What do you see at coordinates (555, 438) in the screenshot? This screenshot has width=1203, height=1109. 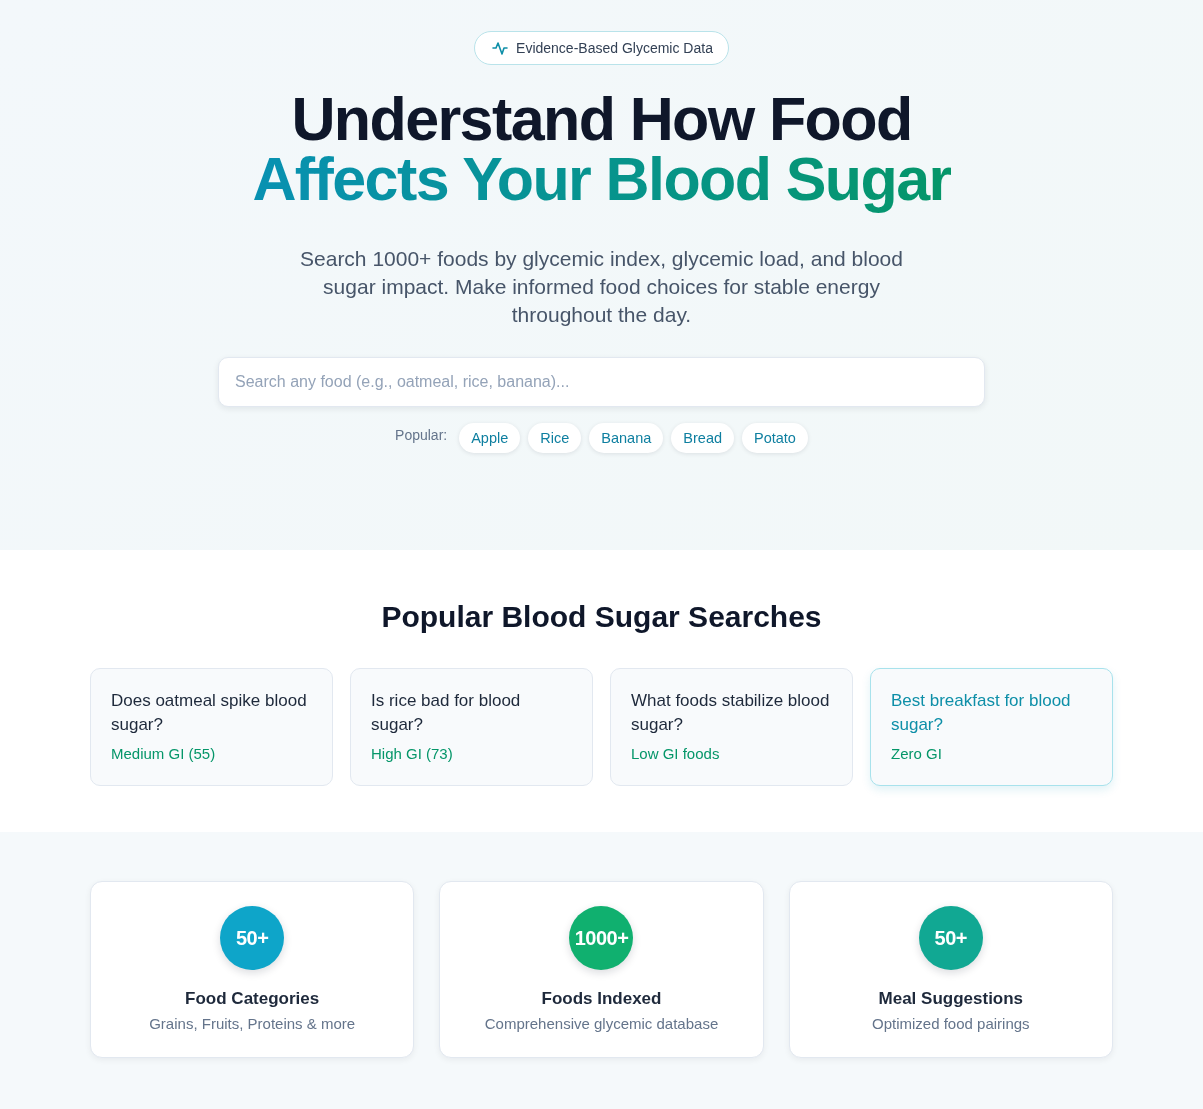 I see `food-chip: Rice` at bounding box center [555, 438].